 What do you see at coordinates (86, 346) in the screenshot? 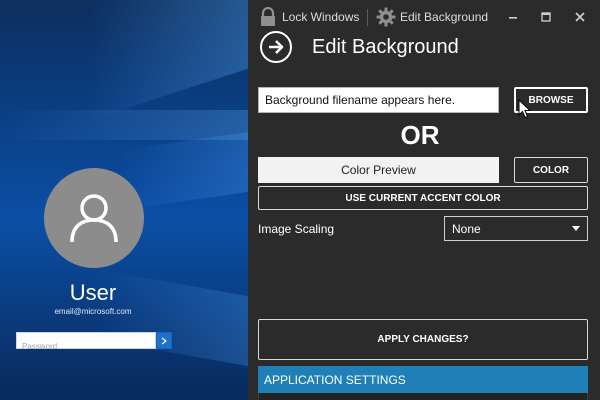
I see `password-input` at bounding box center [86, 346].